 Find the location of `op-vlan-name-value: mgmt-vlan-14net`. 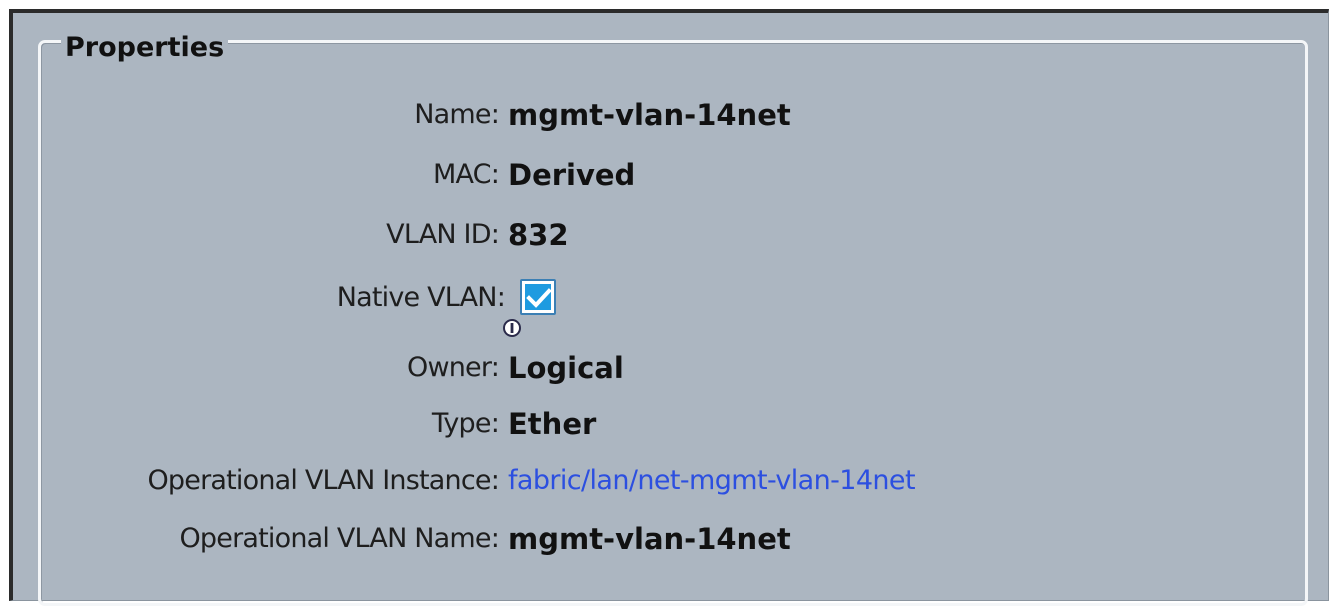

op-vlan-name-value: mgmt-vlan-14net is located at coordinates (649, 539).